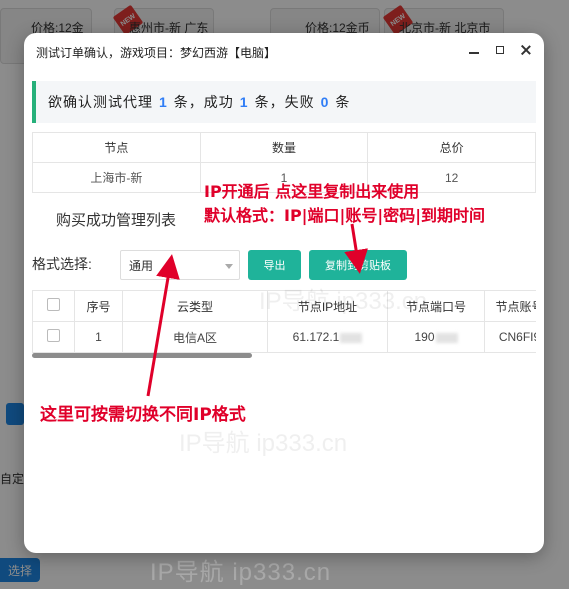 The image size is (569, 589). Describe the element at coordinates (98, 337) in the screenshot. I see `table-cell: 1` at that location.